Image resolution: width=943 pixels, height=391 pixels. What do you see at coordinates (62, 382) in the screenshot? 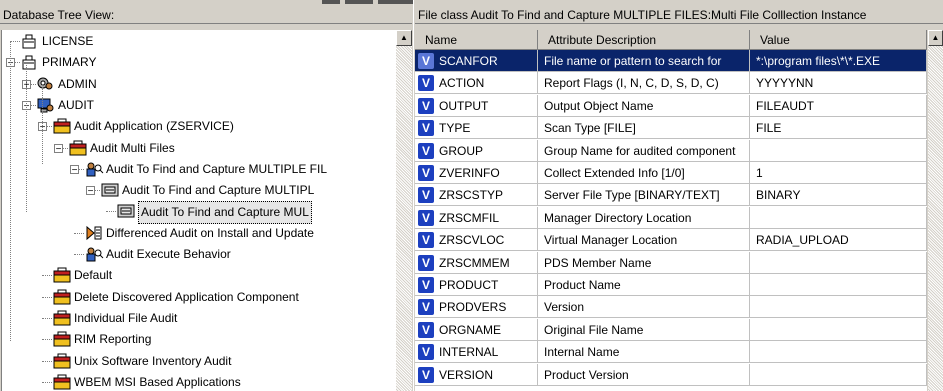
I see `app-box-icon` at bounding box center [62, 382].